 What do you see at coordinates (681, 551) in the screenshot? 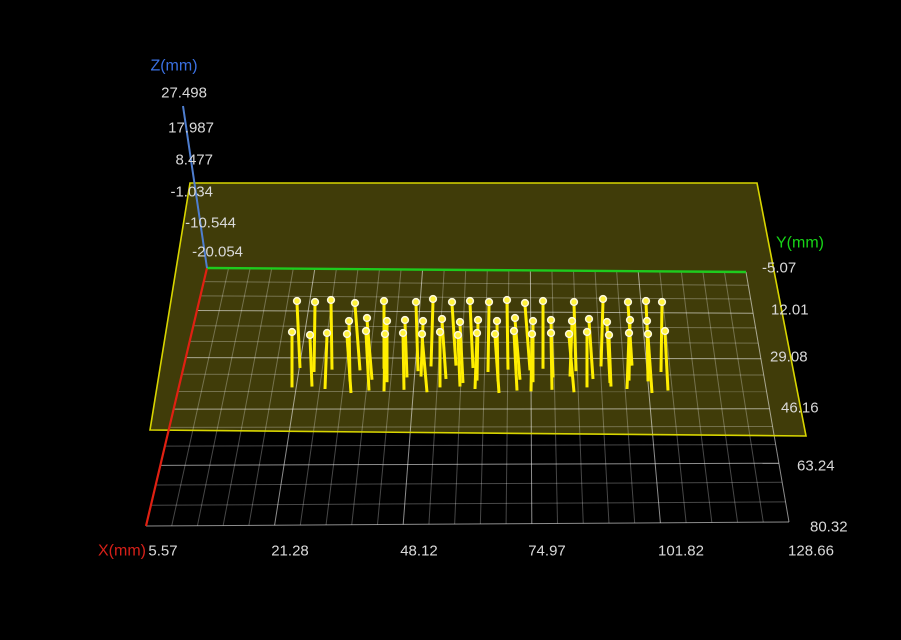
I see `x-tick-label: 101.82` at bounding box center [681, 551].